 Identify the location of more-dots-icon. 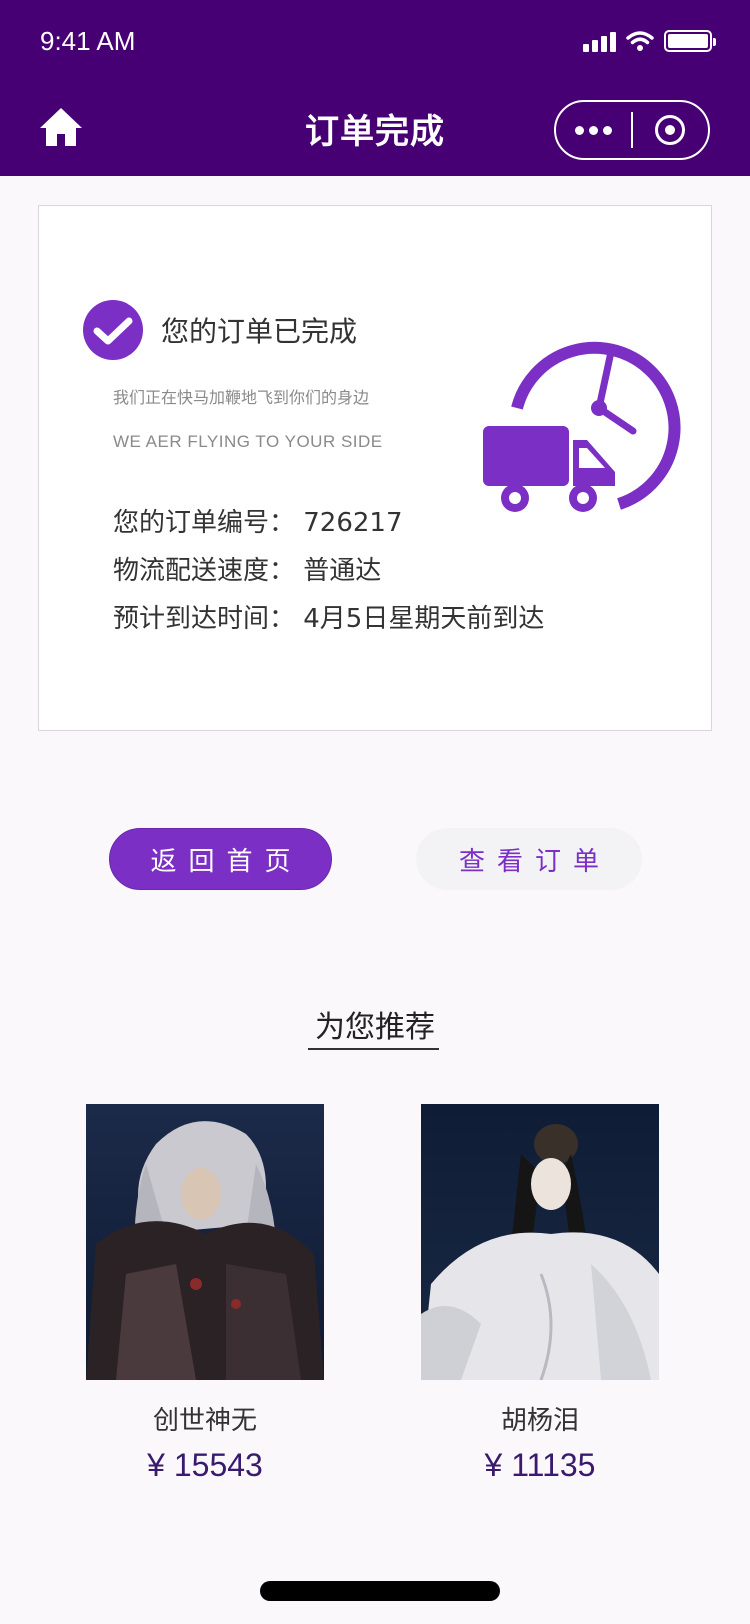
(593, 130).